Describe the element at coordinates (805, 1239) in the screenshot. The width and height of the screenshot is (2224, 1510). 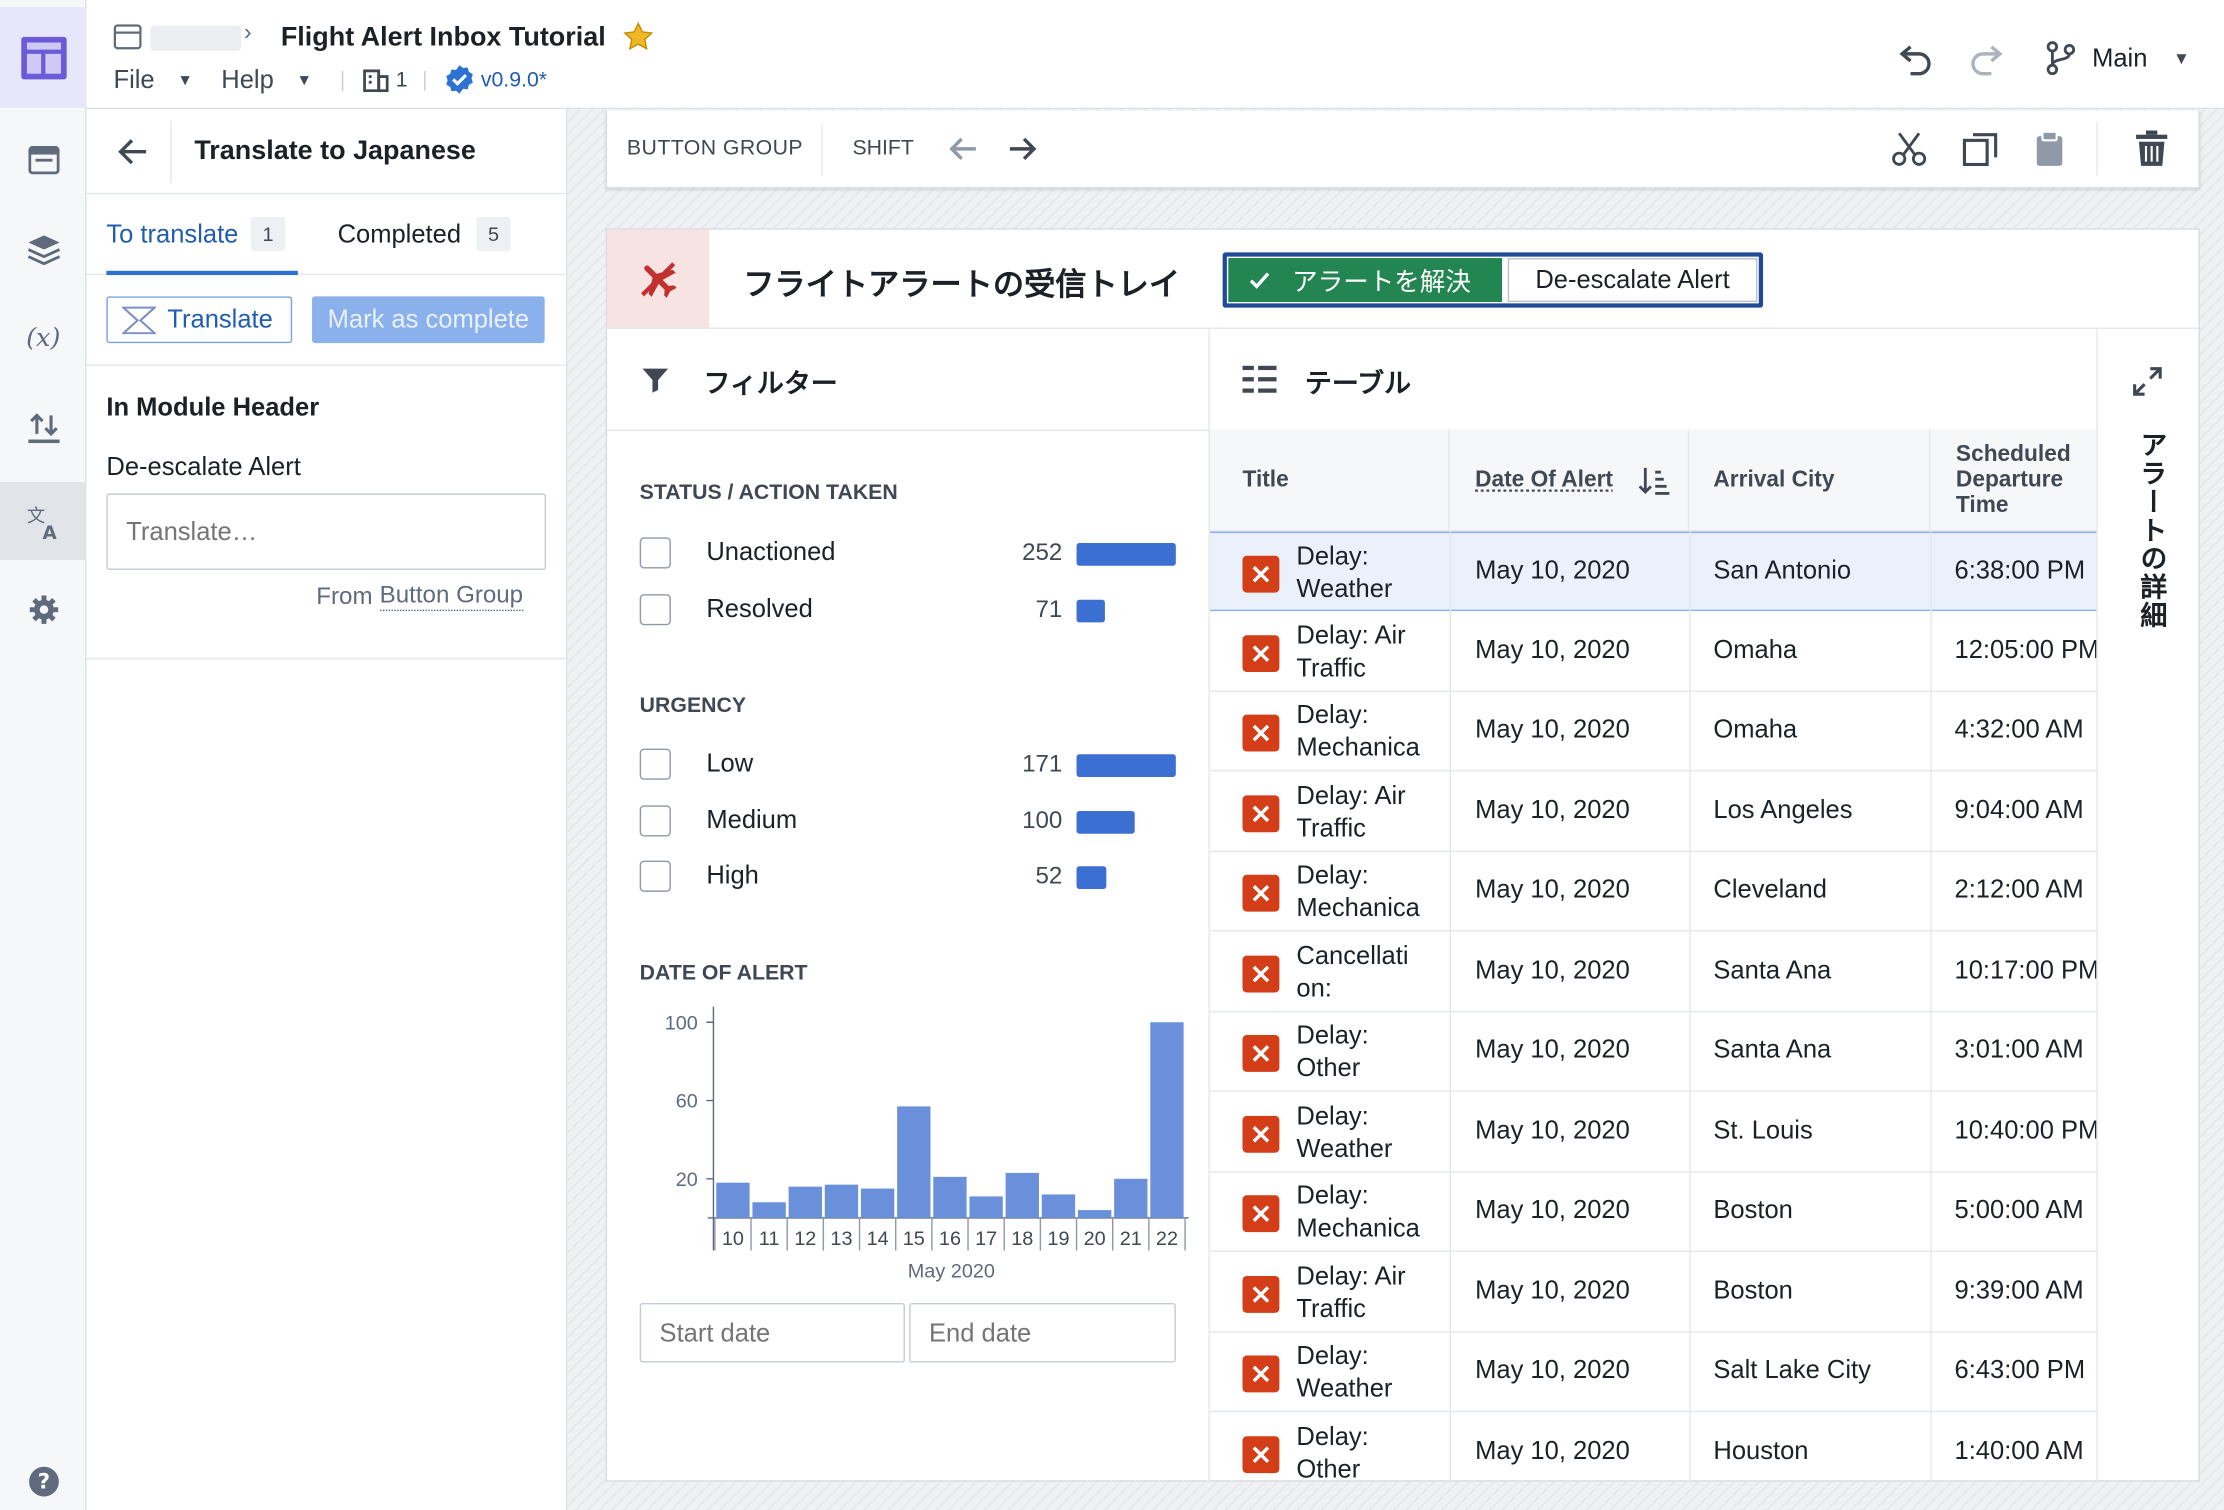
I see `x-tick-label: 12` at that location.